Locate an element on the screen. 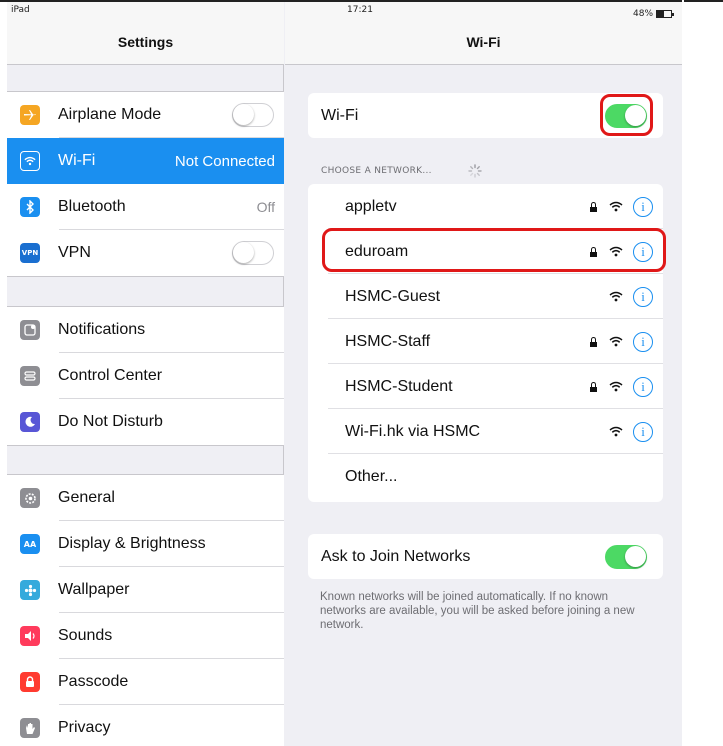 Image resolution: width=723 pixels, height=746 pixels. network-row-wifi-hk: Wi-Fi.hk via HSMC i is located at coordinates (485, 431).